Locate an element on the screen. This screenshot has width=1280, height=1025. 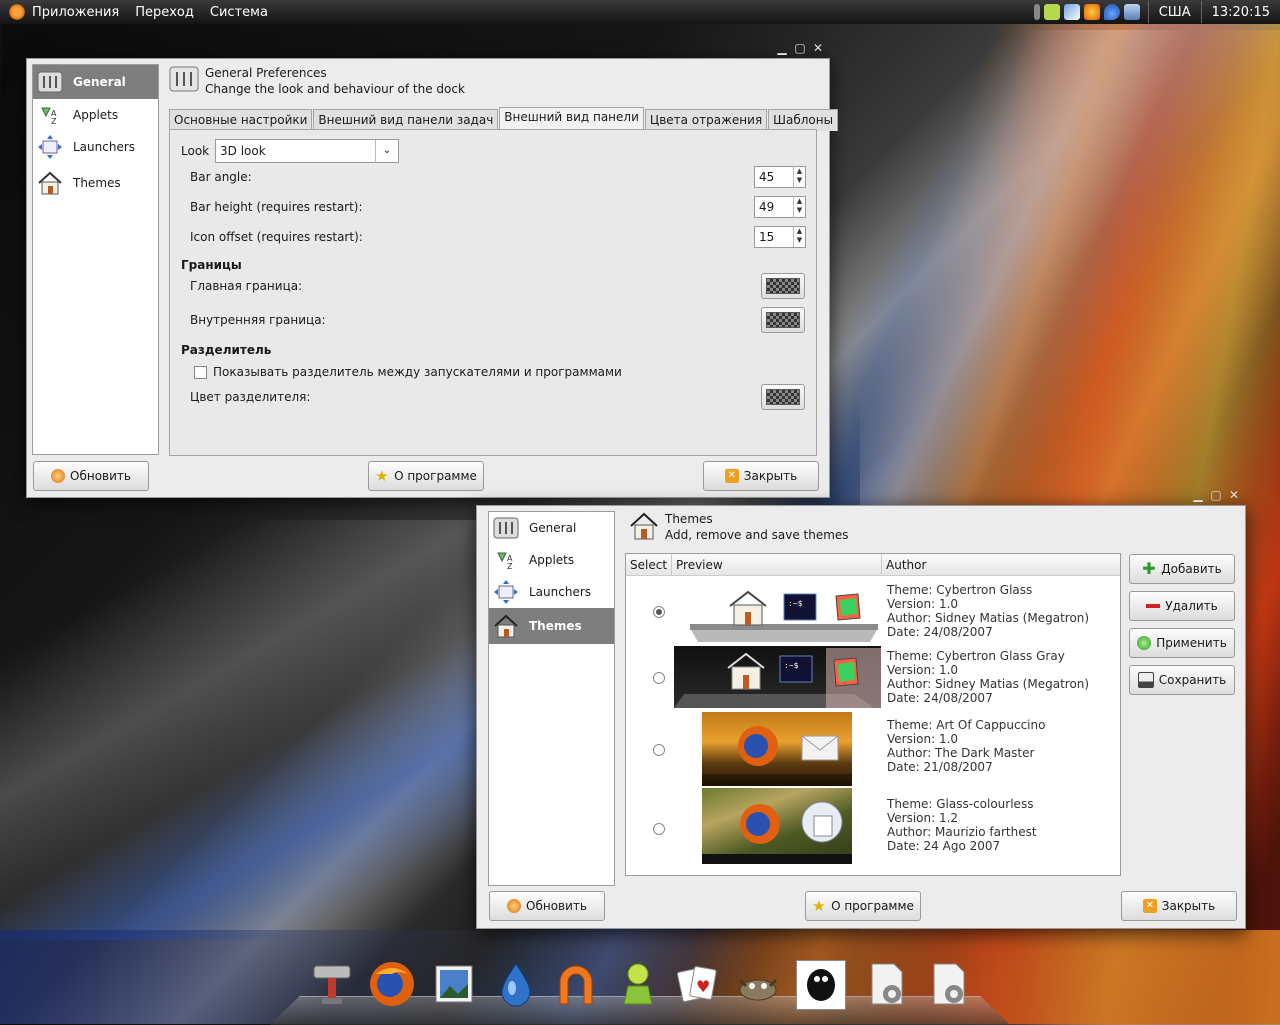
icon-offset-stepper: 15 ▲ ▼ is located at coordinates (780, 237).